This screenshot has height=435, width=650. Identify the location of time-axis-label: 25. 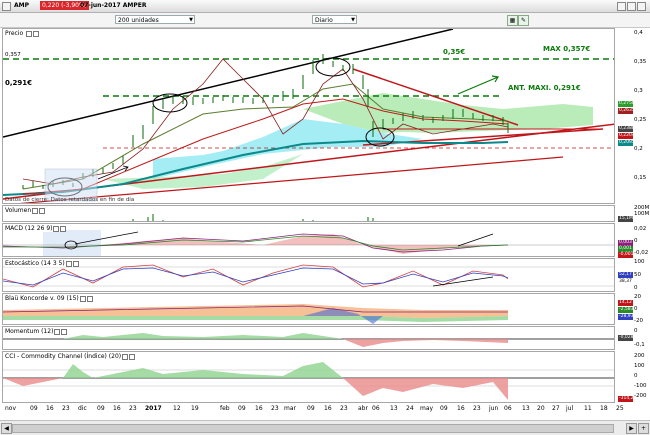
(620, 408).